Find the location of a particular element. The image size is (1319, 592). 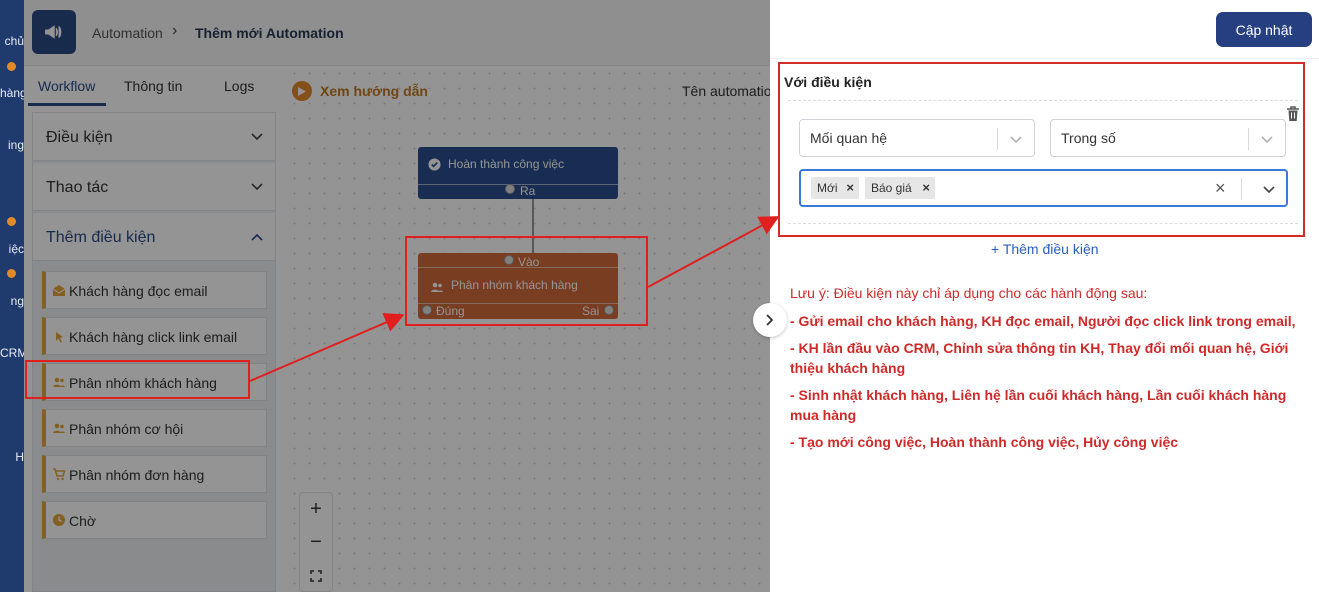

nav-label: iệc is located at coordinates (12, 249).